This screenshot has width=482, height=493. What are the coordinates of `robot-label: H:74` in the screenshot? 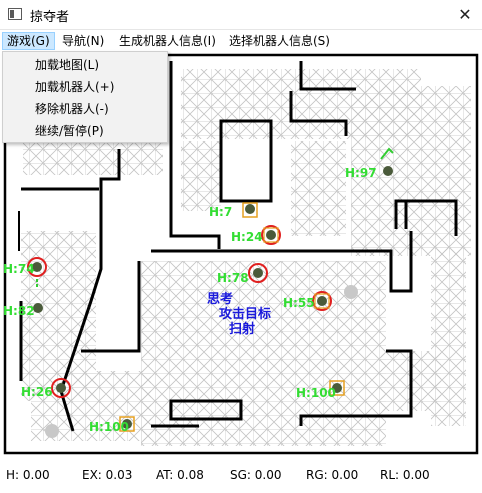 It's located at (19, 269).